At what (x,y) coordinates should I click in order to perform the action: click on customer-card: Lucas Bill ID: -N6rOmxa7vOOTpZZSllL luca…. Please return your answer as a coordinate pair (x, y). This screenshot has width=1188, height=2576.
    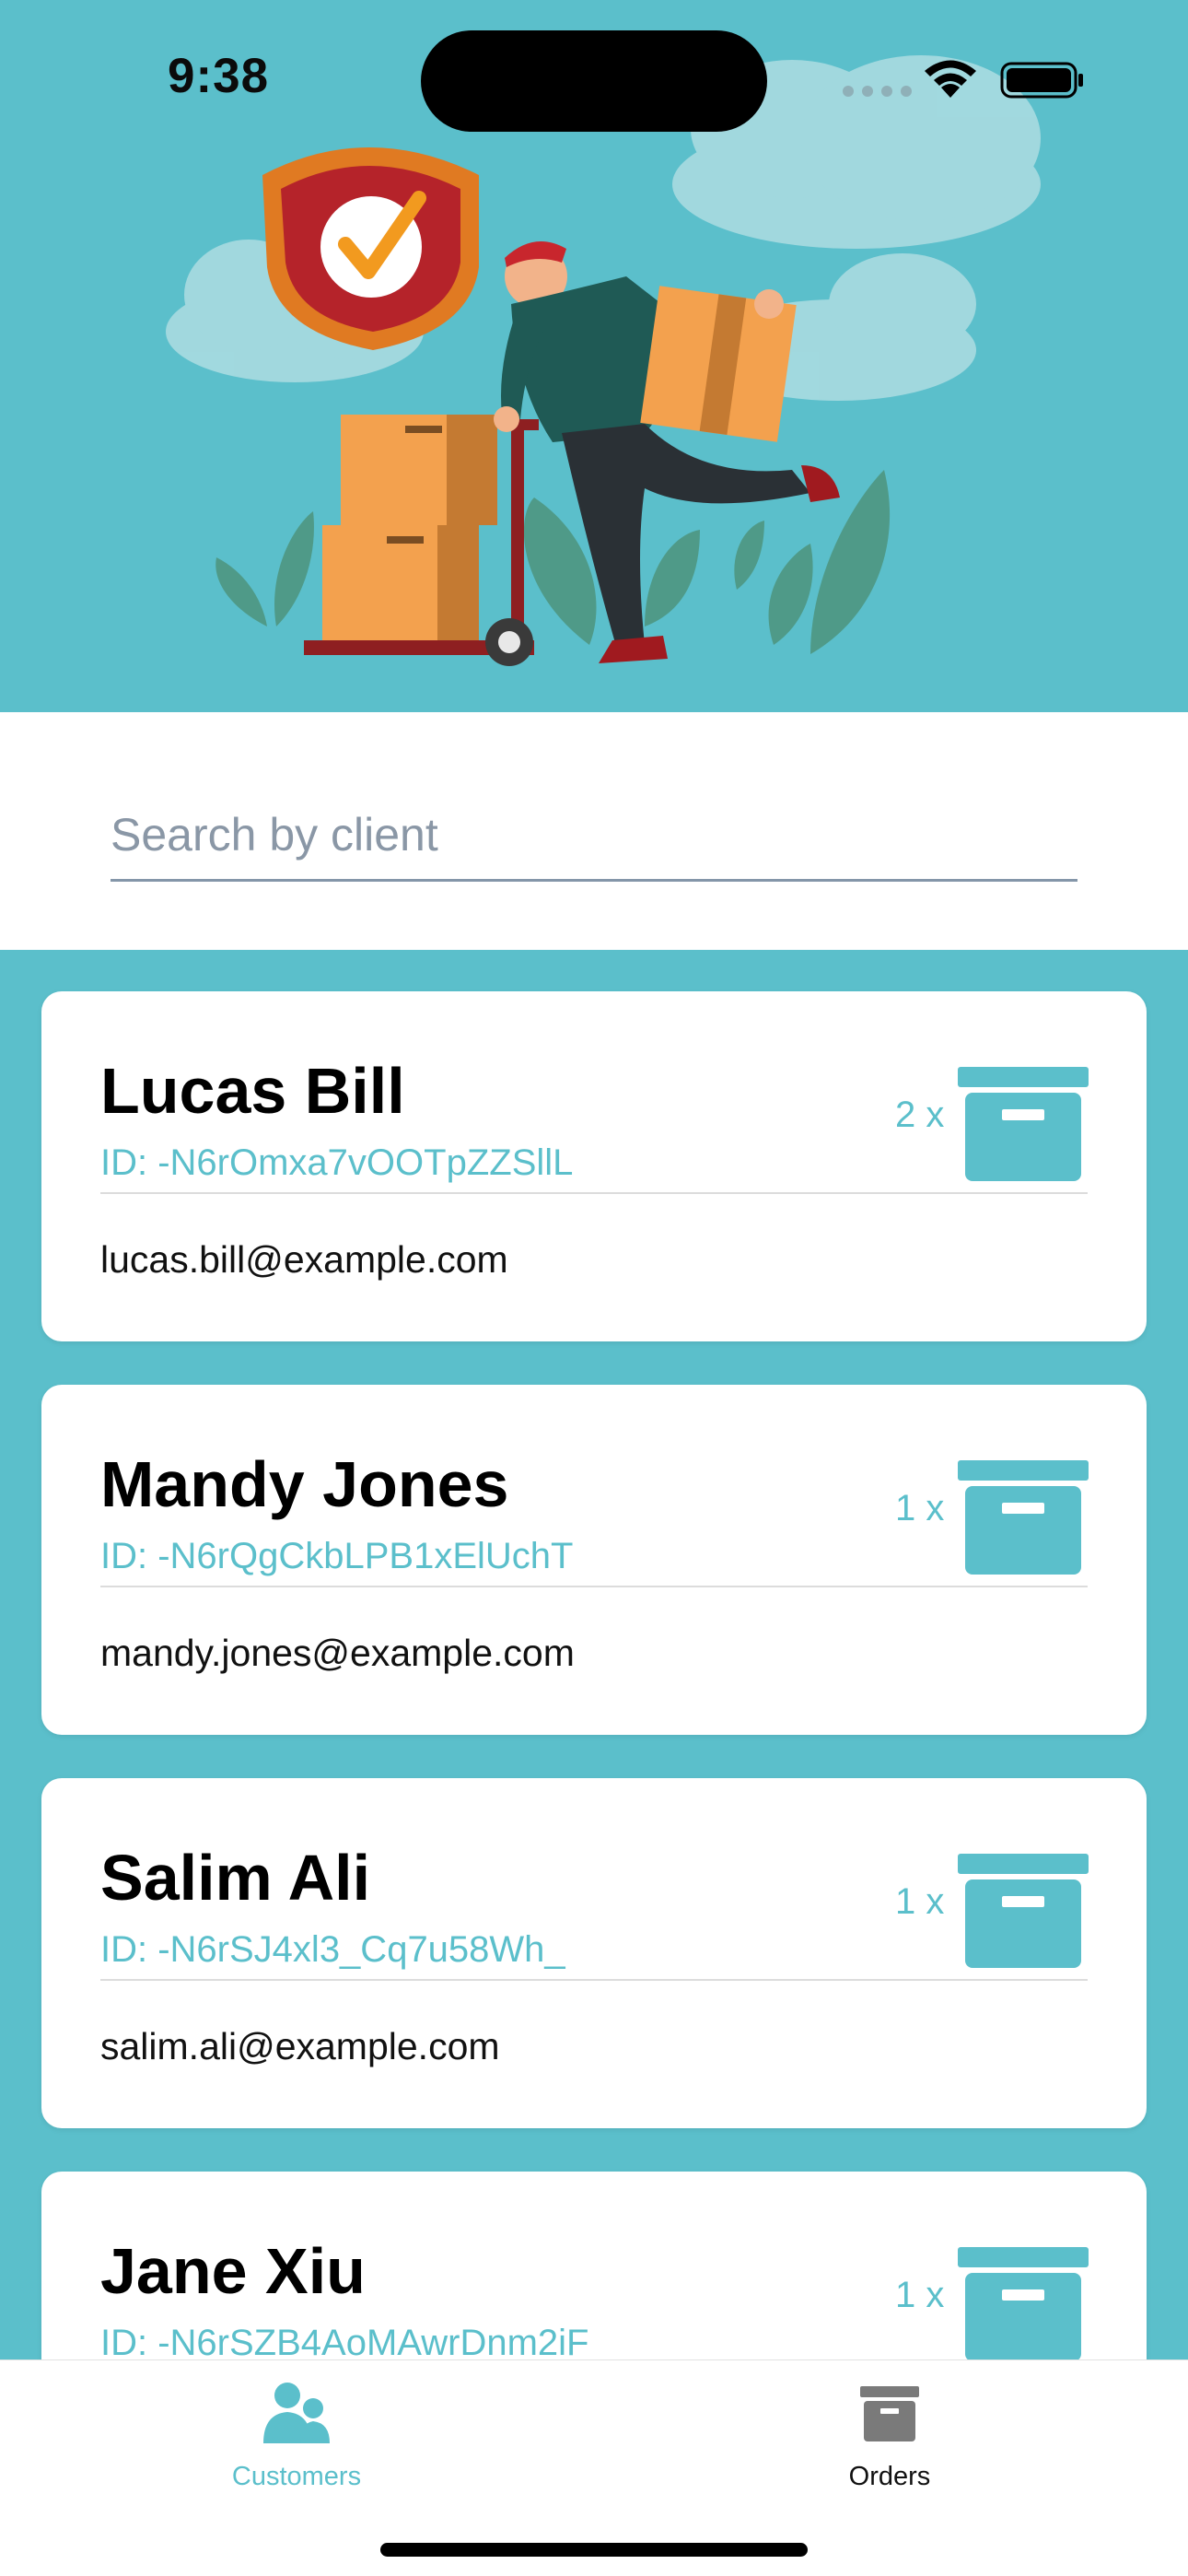
    Looking at the image, I should click on (594, 1166).